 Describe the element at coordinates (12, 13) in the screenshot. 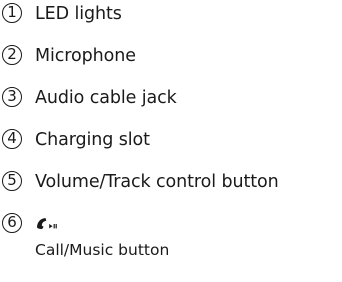

I see `circled-number-1: 1` at that location.